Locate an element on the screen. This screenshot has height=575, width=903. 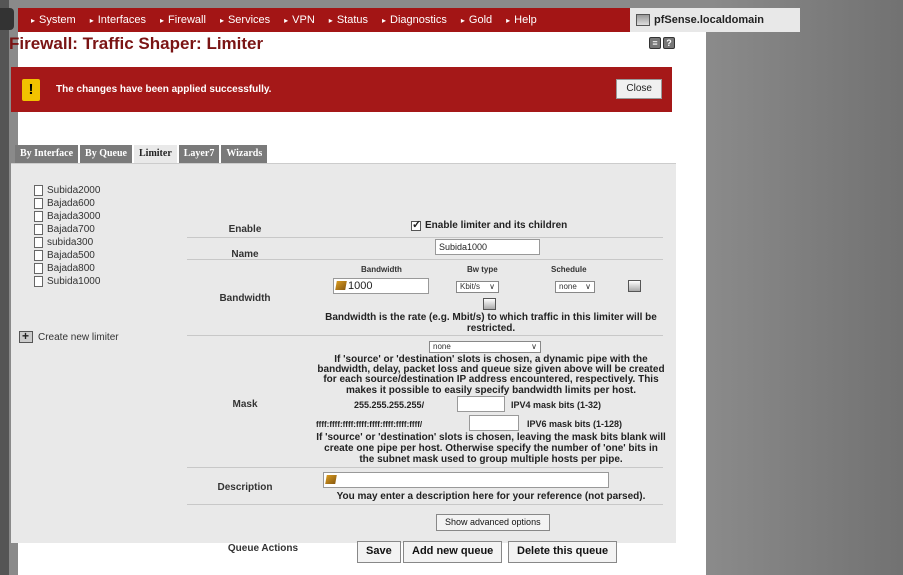
bandwidth-column-header: Bandwidth is located at coordinates (381, 269).